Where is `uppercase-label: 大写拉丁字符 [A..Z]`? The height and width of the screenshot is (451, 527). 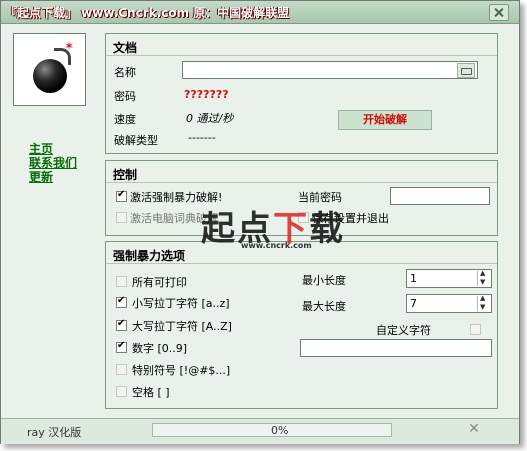 uppercase-label: 大写拉丁字符 [A..Z] is located at coordinates (182, 326).